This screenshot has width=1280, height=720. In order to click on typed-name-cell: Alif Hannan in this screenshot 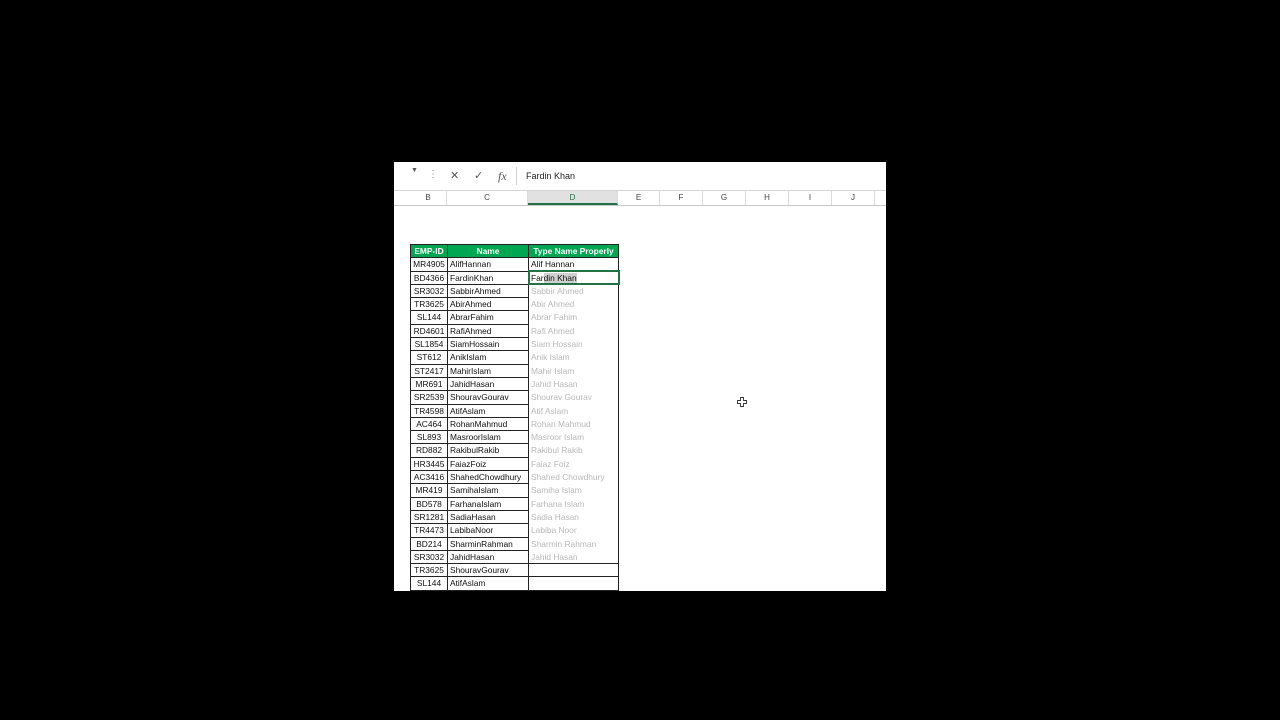, I will do `click(573, 264)`.